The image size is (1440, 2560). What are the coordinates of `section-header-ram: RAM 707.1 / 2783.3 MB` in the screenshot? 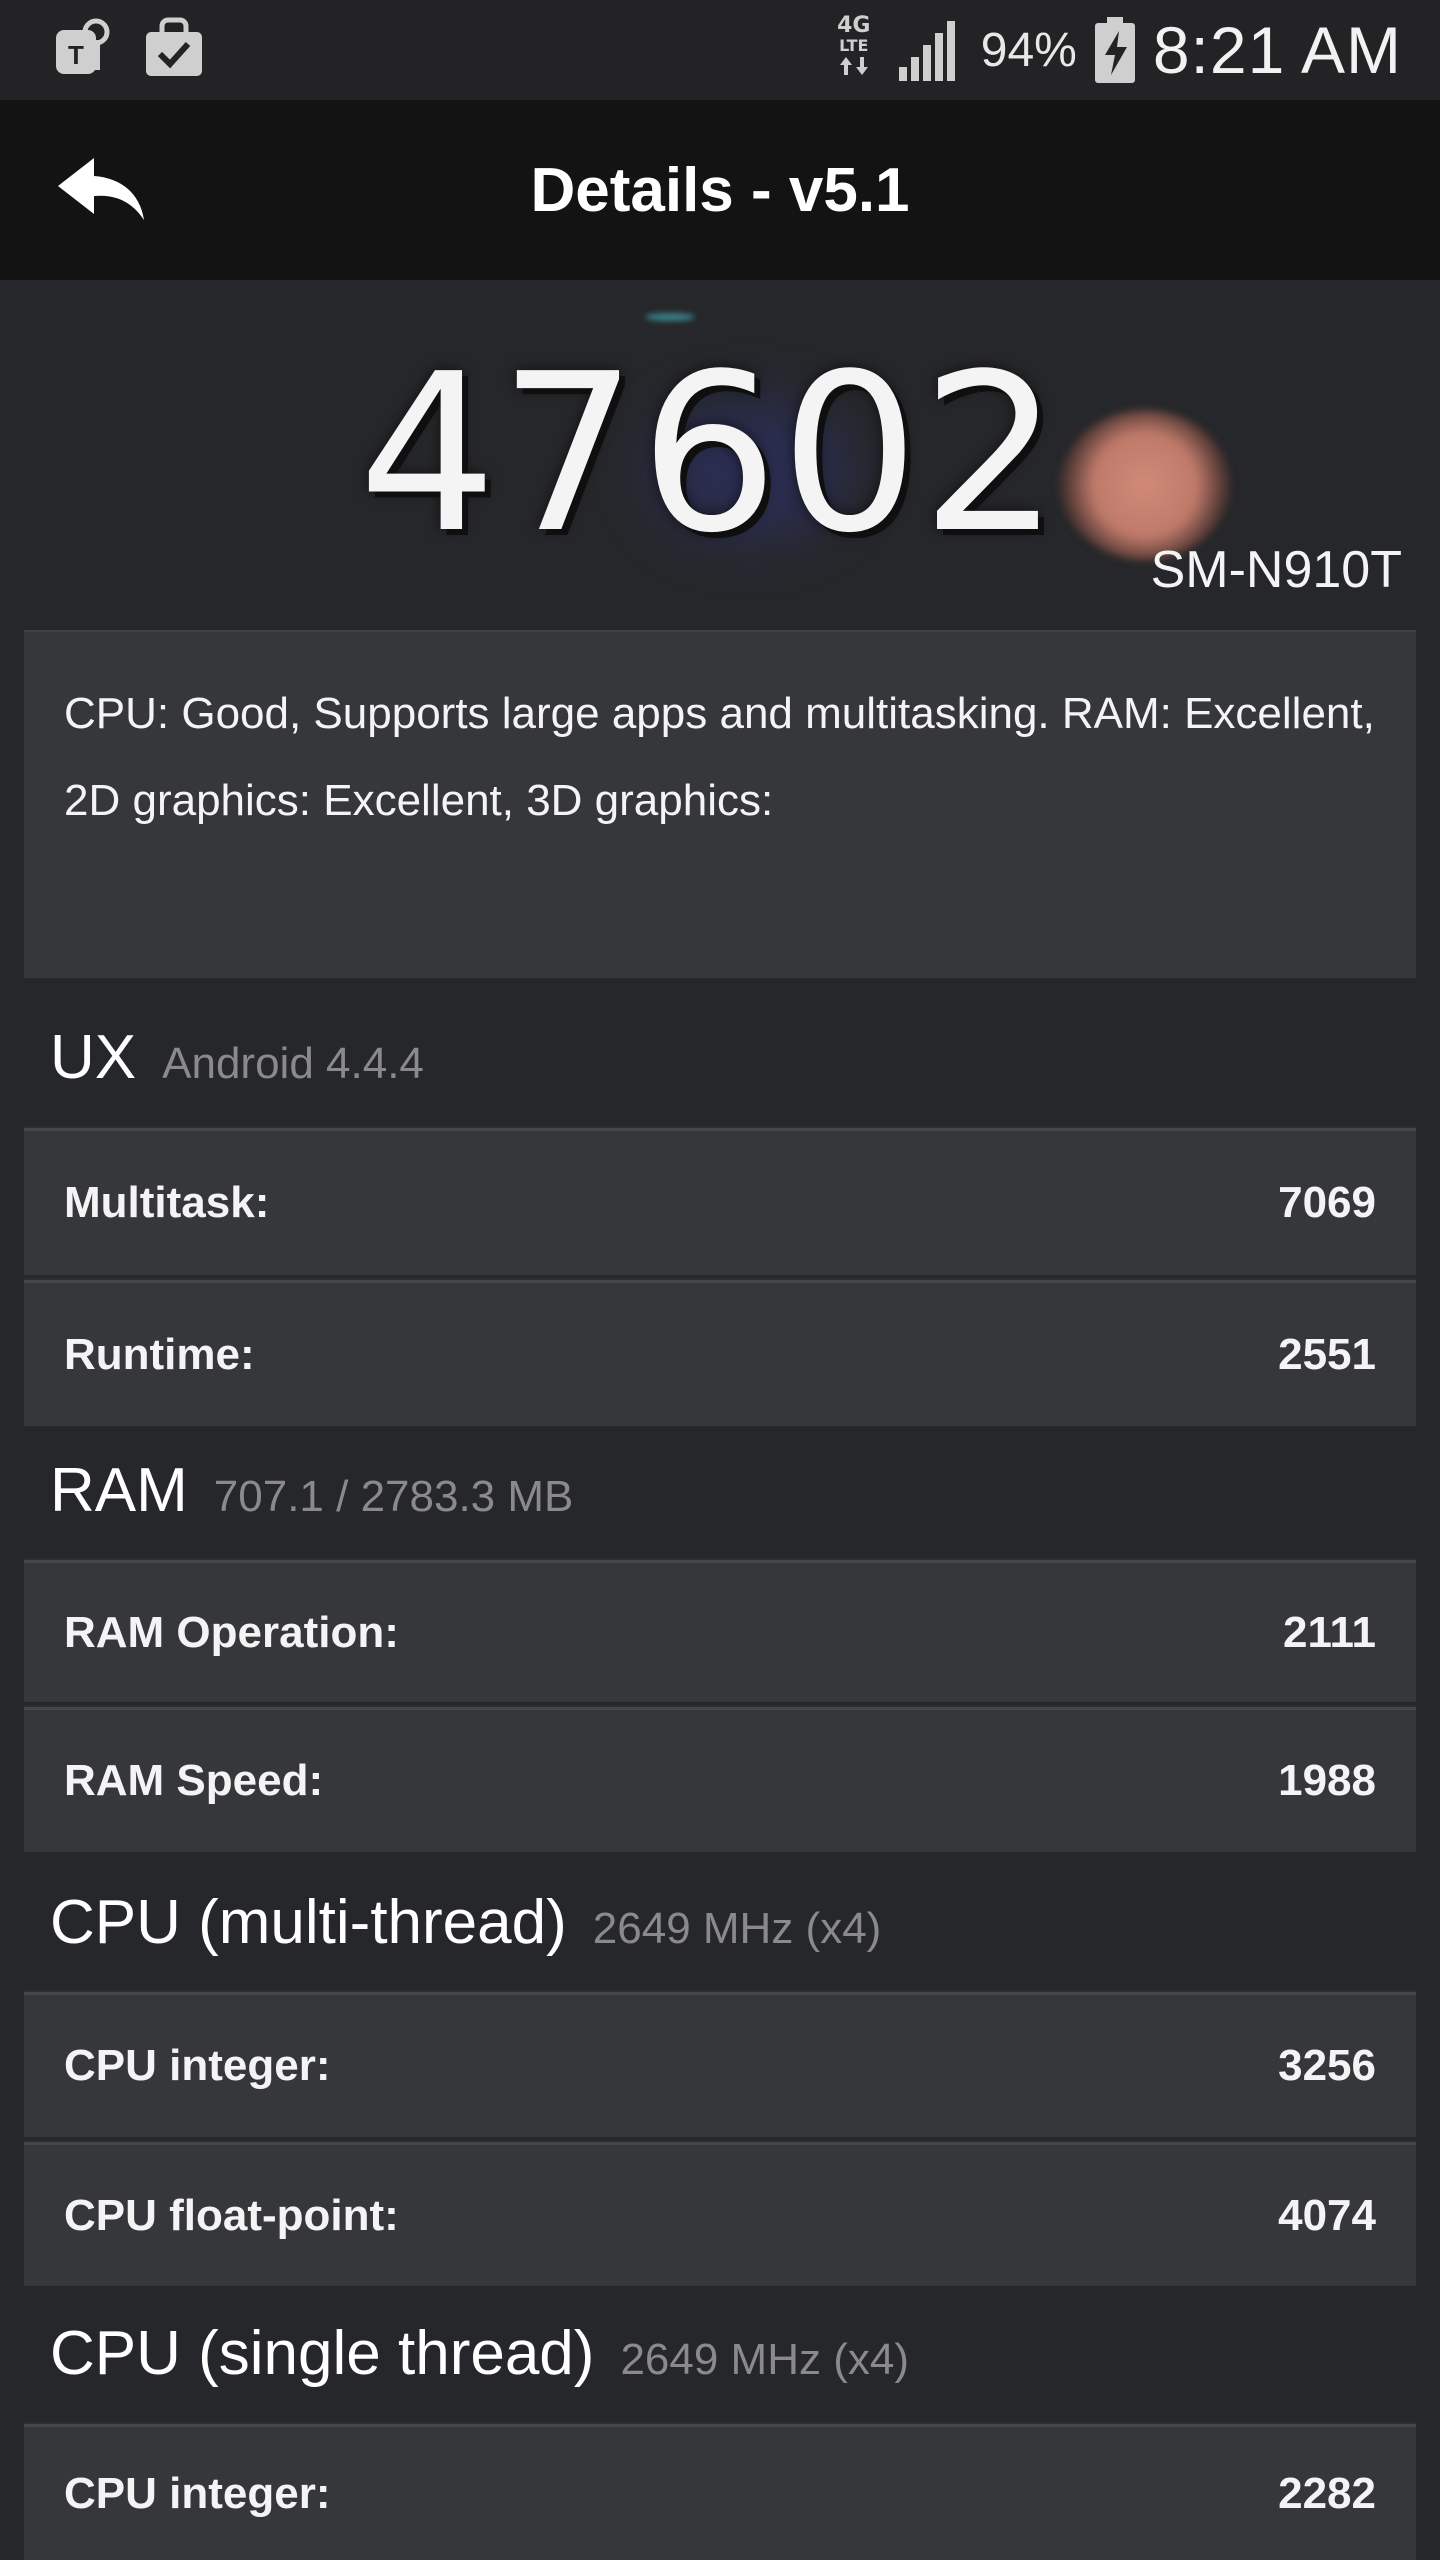 It's located at (311, 1490).